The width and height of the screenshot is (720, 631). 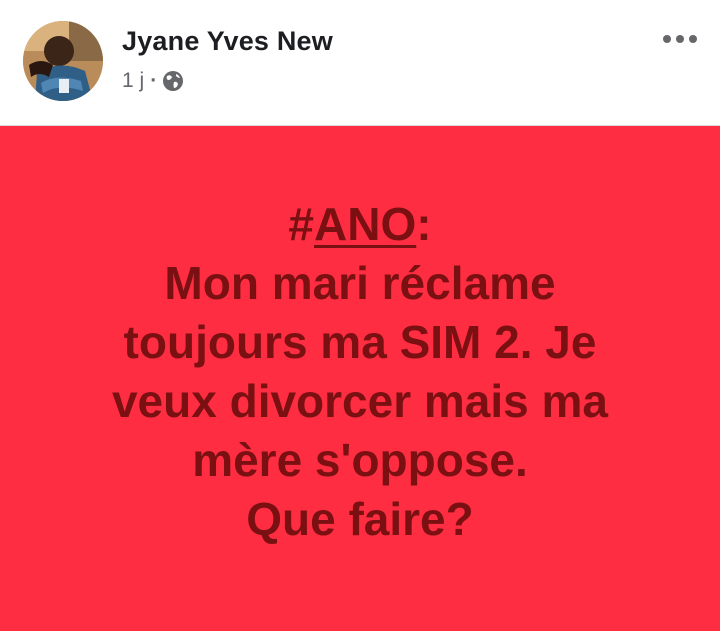 What do you see at coordinates (360, 460) in the screenshot?
I see `post-text-line: mère s'oppose.` at bounding box center [360, 460].